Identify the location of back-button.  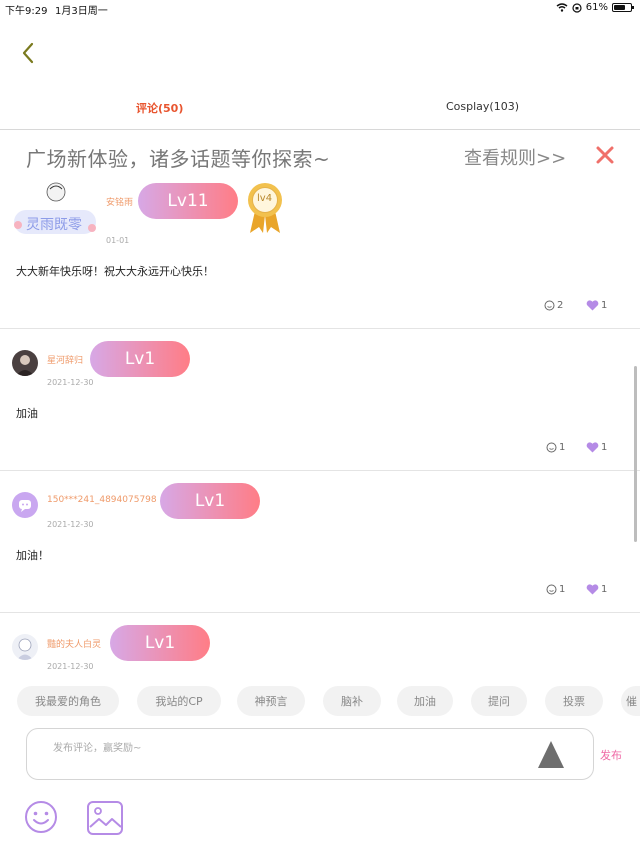
(29, 53).